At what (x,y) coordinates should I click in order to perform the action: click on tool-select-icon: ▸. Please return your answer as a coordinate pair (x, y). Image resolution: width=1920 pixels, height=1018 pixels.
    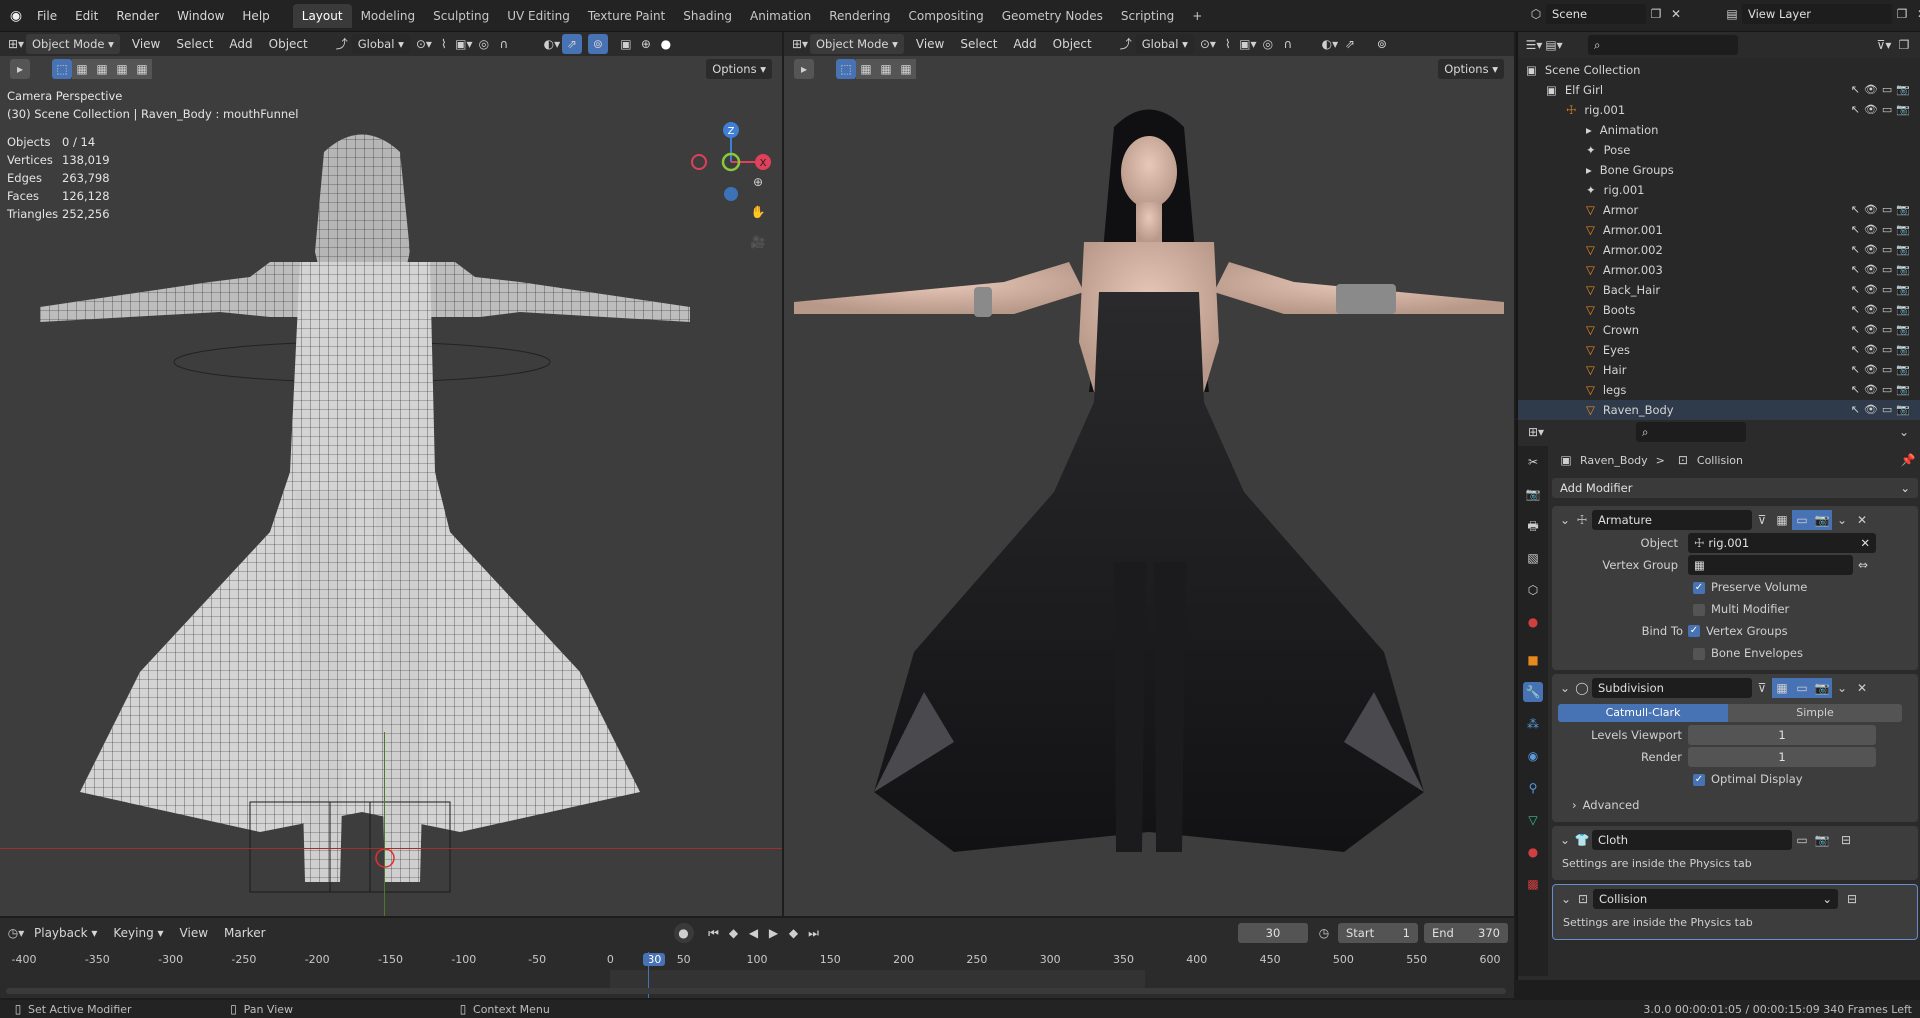
    Looking at the image, I should click on (20, 69).